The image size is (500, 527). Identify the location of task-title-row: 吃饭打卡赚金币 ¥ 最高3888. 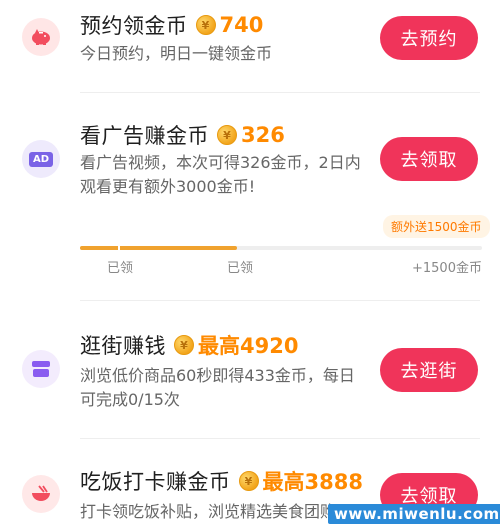
(221, 481).